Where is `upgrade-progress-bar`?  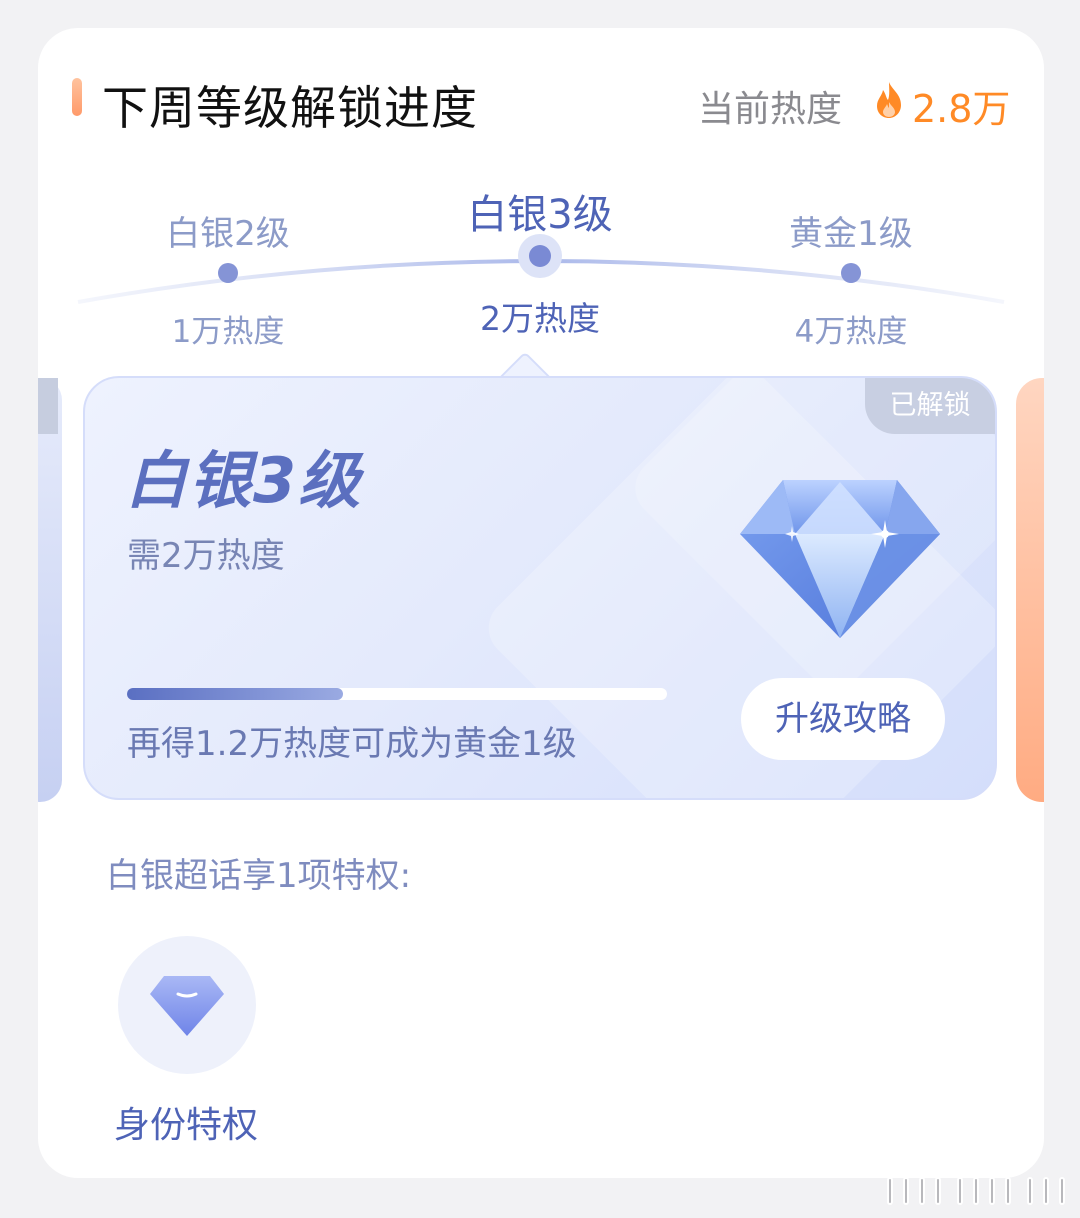 upgrade-progress-bar is located at coordinates (397, 694).